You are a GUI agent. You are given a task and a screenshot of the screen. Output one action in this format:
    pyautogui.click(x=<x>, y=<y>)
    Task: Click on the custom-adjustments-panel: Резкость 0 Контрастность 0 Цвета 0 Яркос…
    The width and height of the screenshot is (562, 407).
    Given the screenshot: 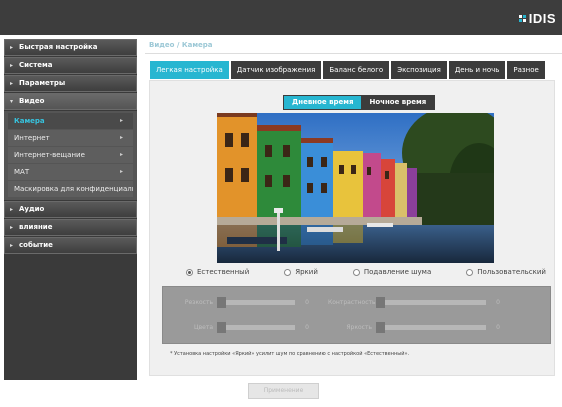 What is the action you would take?
    pyautogui.click(x=356, y=315)
    